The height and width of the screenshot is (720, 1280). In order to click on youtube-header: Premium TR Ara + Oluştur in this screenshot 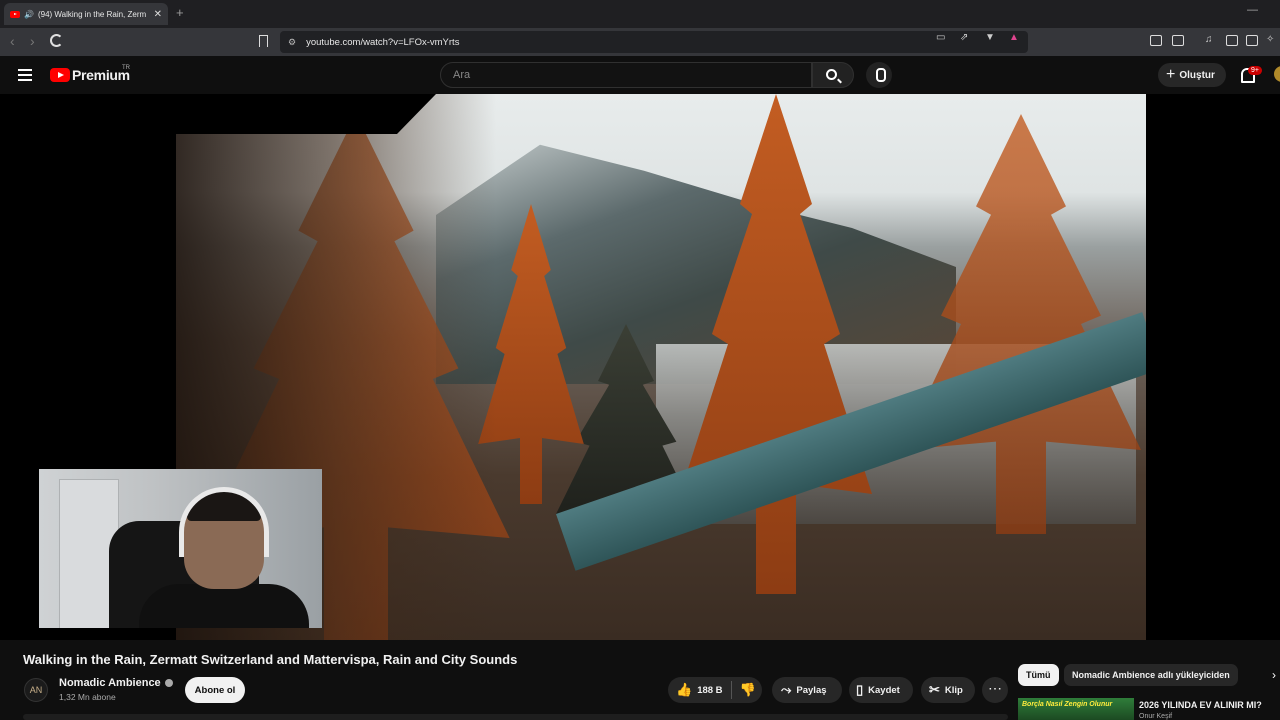, I will do `click(640, 75)`.